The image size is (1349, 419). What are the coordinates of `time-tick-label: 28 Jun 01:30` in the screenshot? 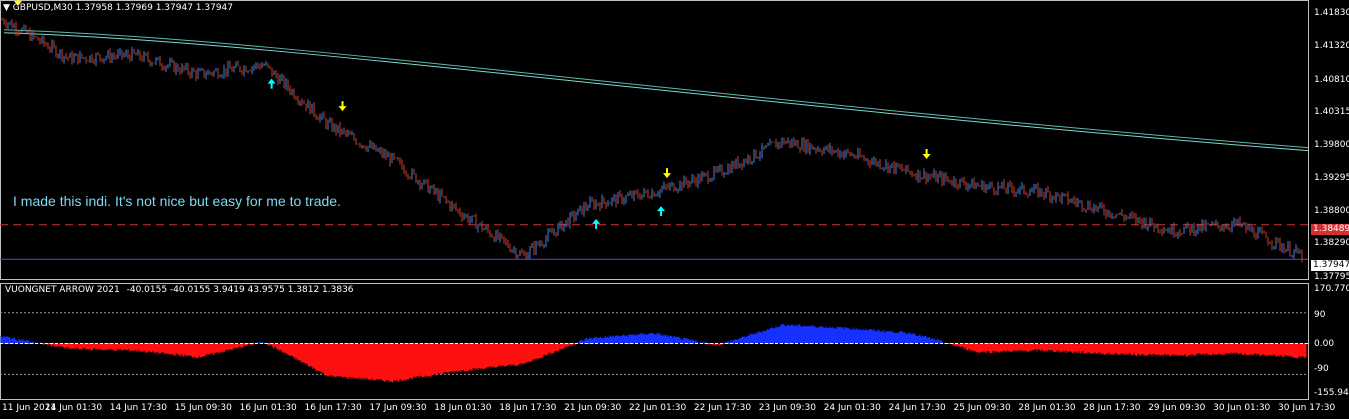 It's located at (1047, 408).